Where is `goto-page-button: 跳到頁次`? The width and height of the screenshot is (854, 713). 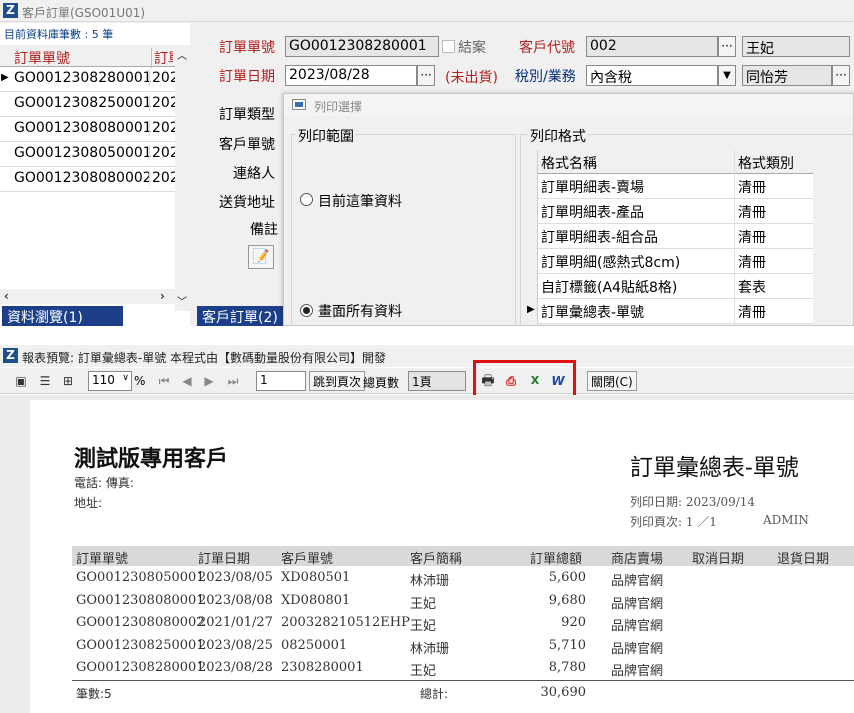 goto-page-button: 跳到頁次 is located at coordinates (337, 381).